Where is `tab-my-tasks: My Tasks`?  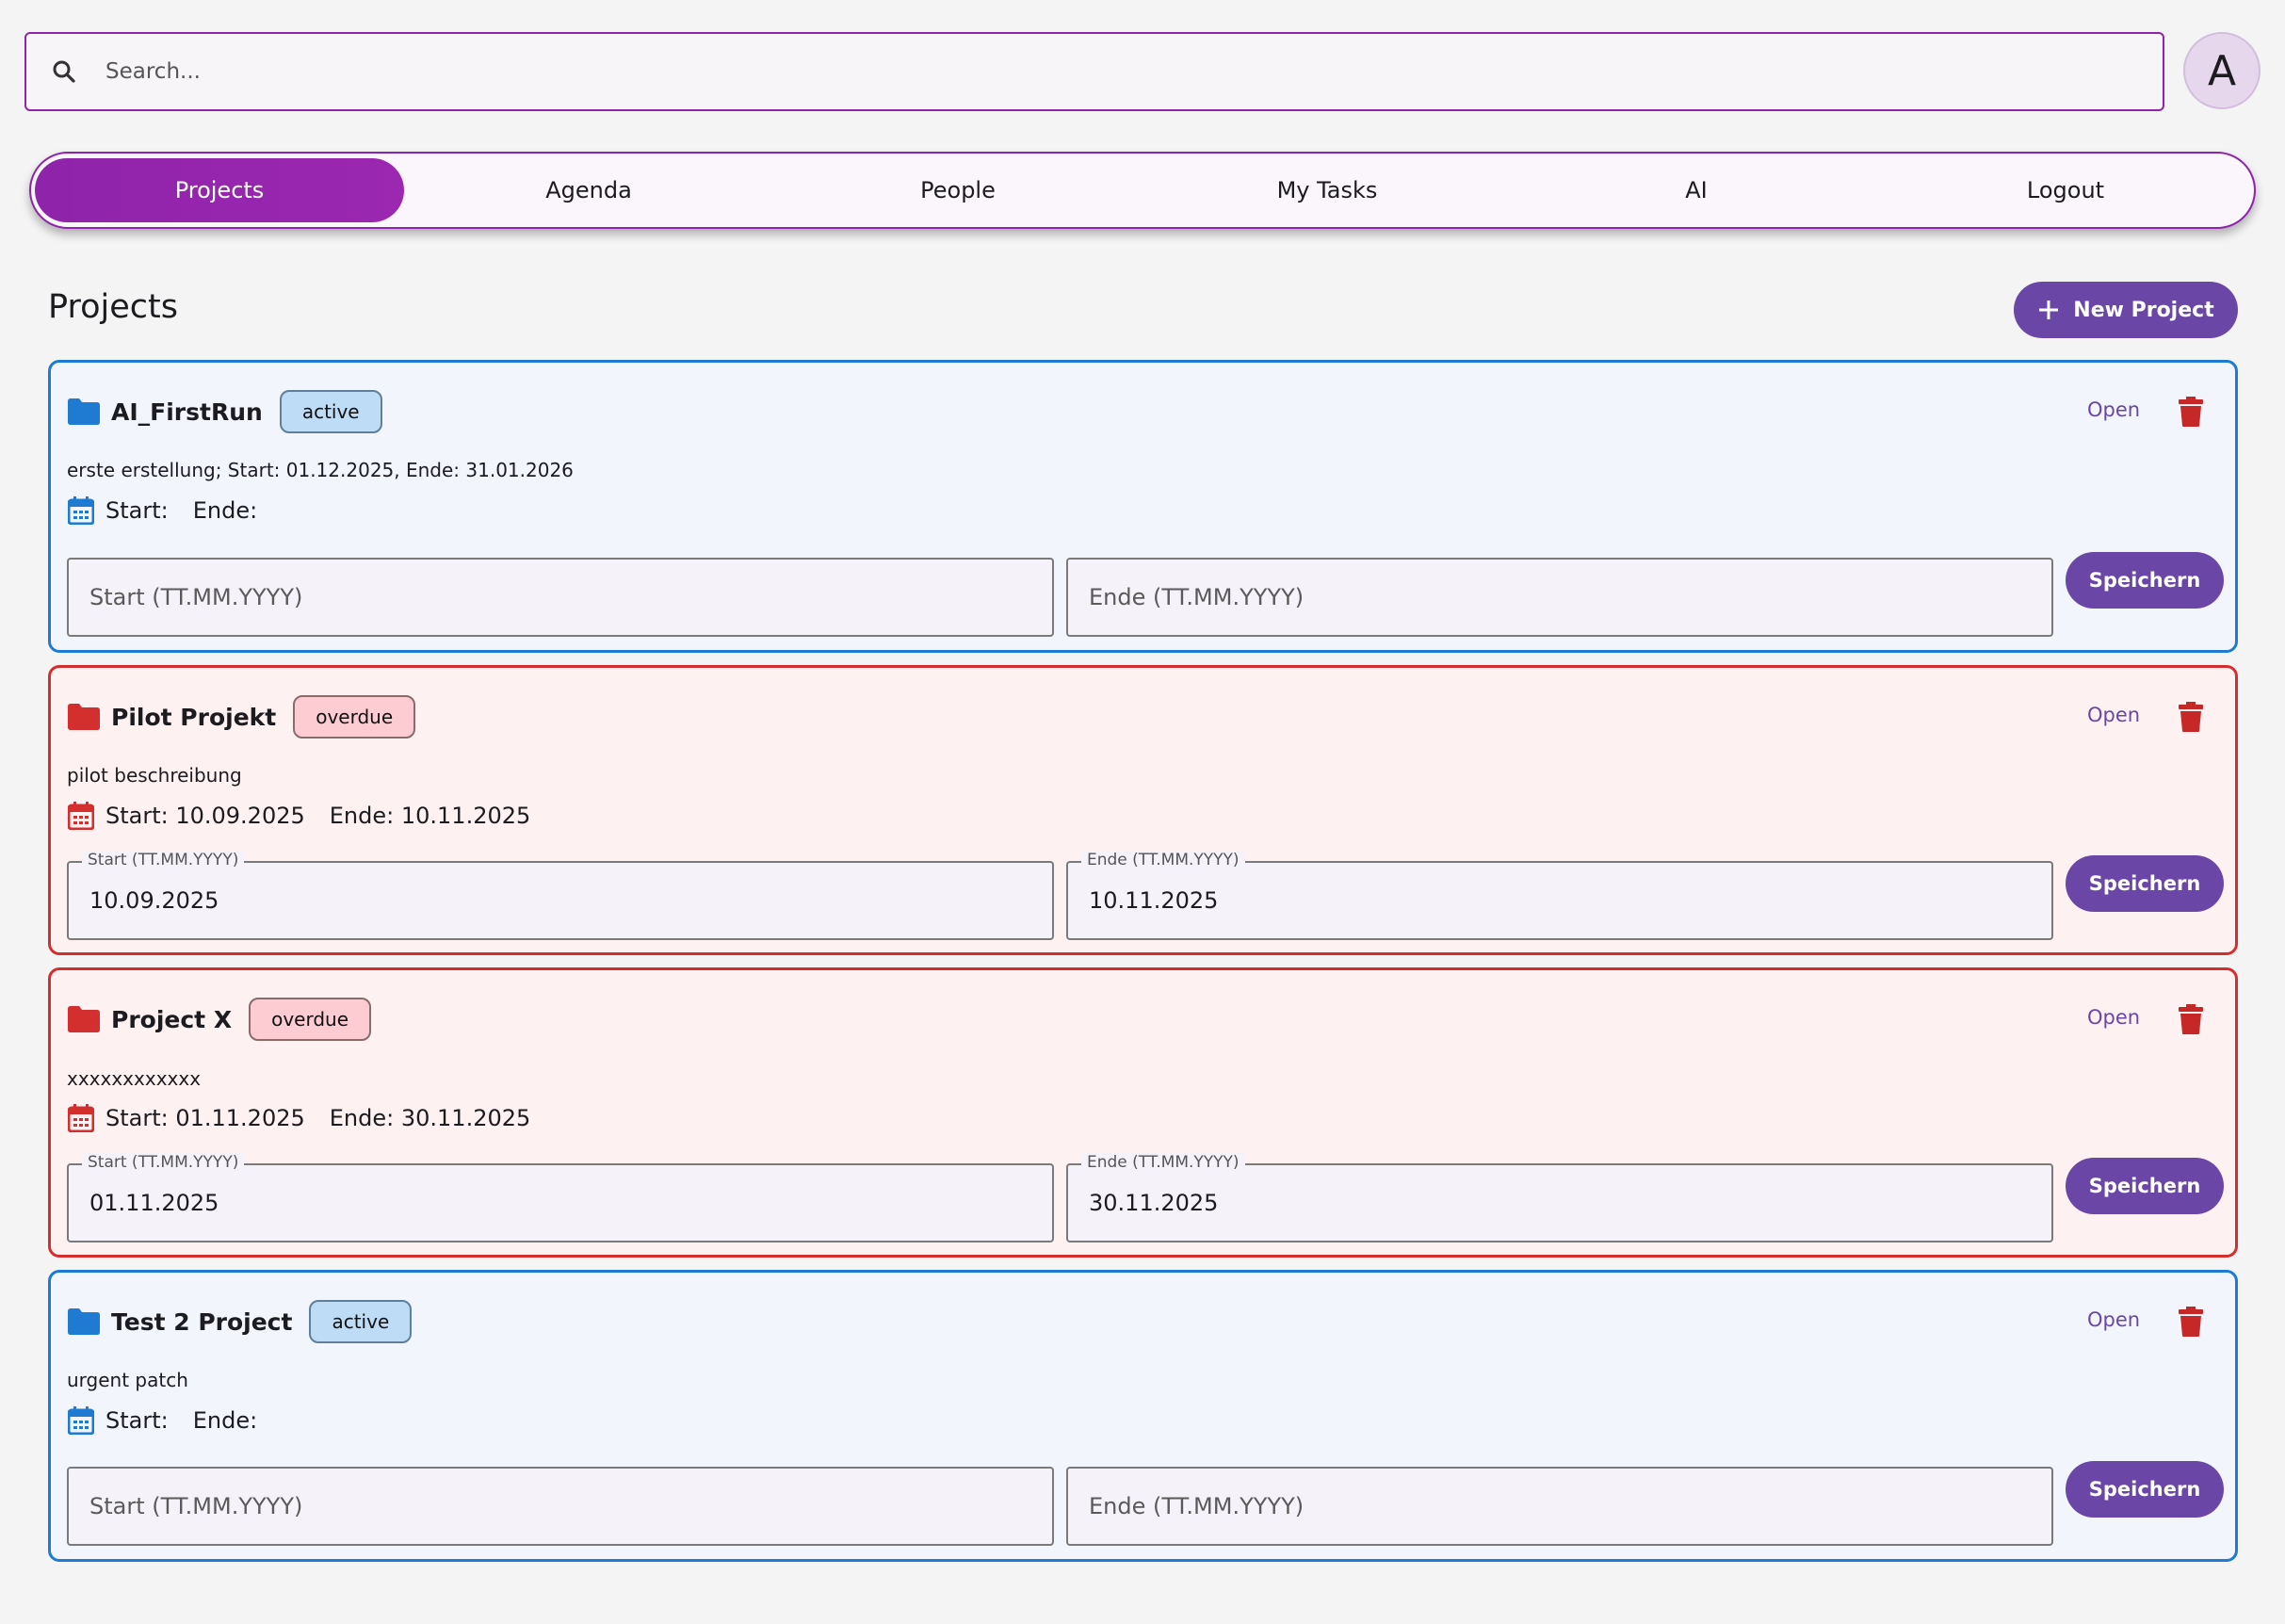 tab-my-tasks: My Tasks is located at coordinates (1327, 190).